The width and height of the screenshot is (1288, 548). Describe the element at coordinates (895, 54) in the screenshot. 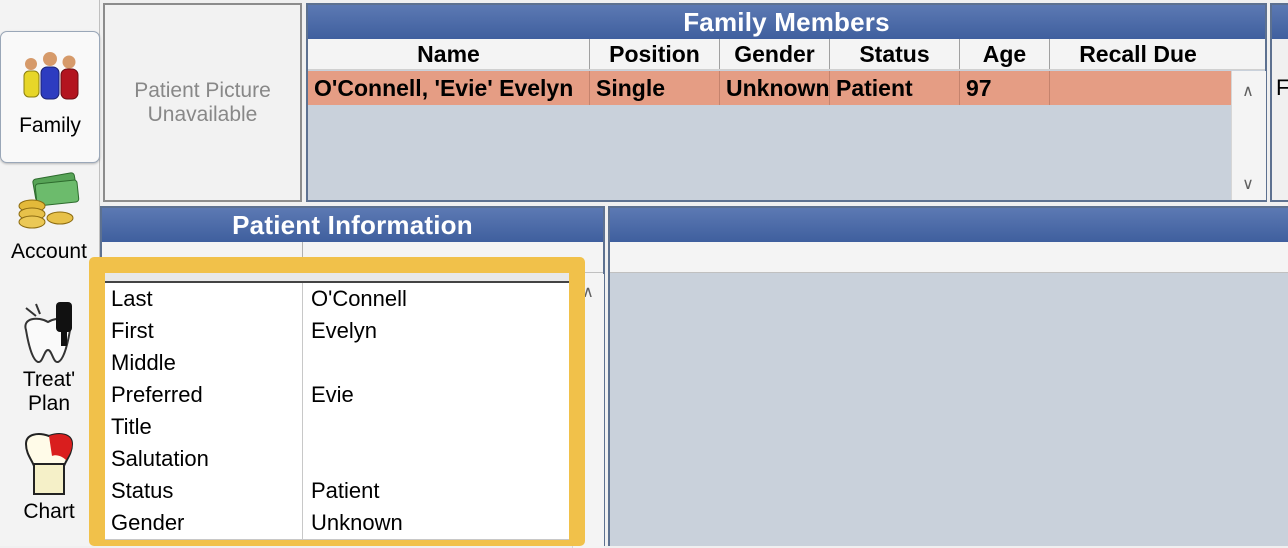

I see `col-header-status: Status` at that location.